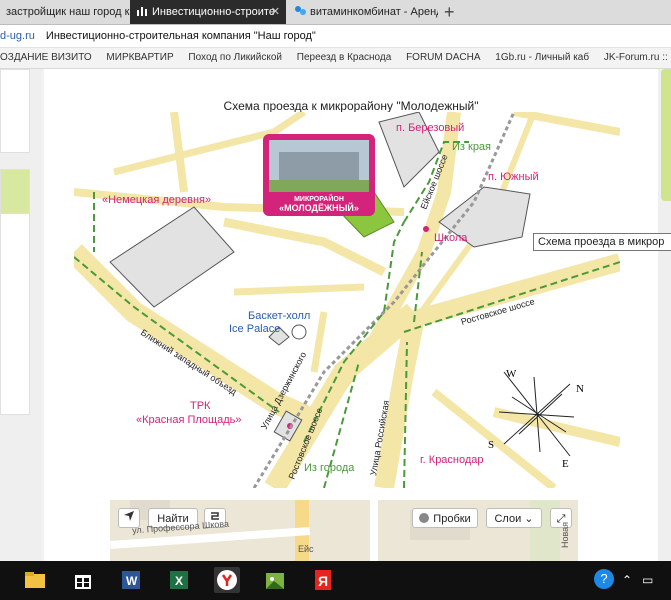  I want to click on tab-invest-active: Инвестиционно-строите ✕, so click(208, 12).